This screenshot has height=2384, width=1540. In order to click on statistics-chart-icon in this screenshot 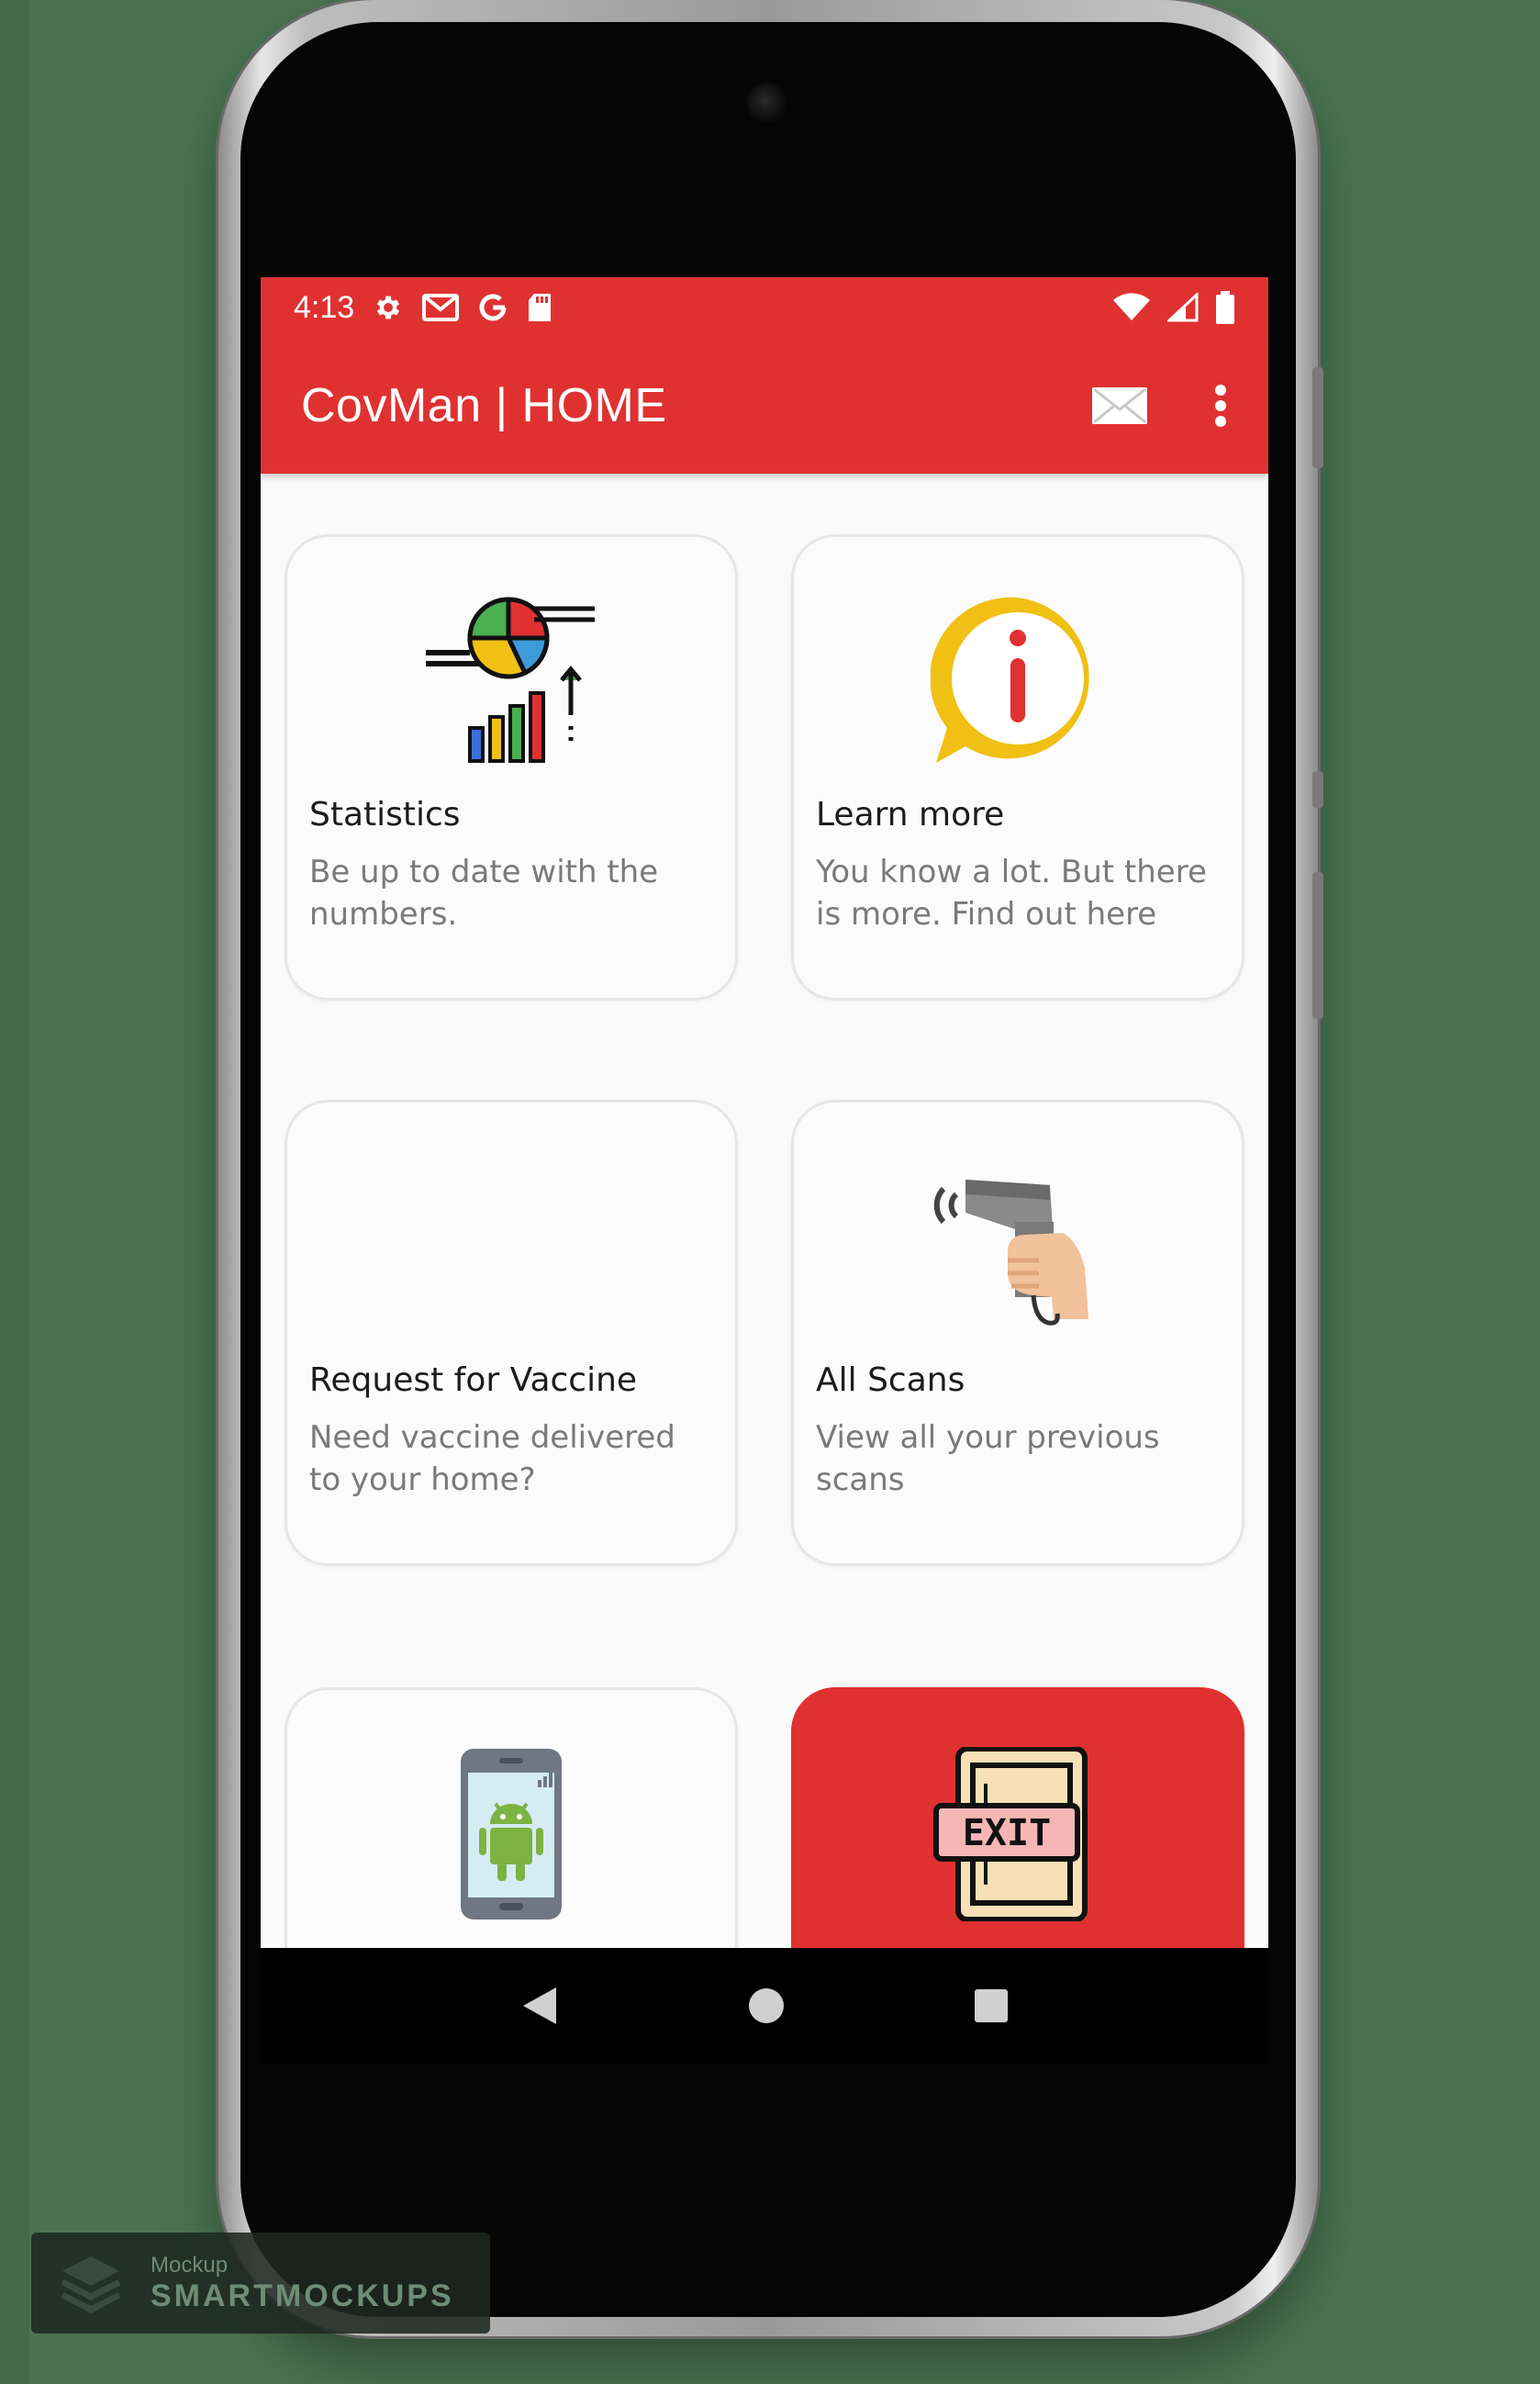, I will do `click(511, 679)`.